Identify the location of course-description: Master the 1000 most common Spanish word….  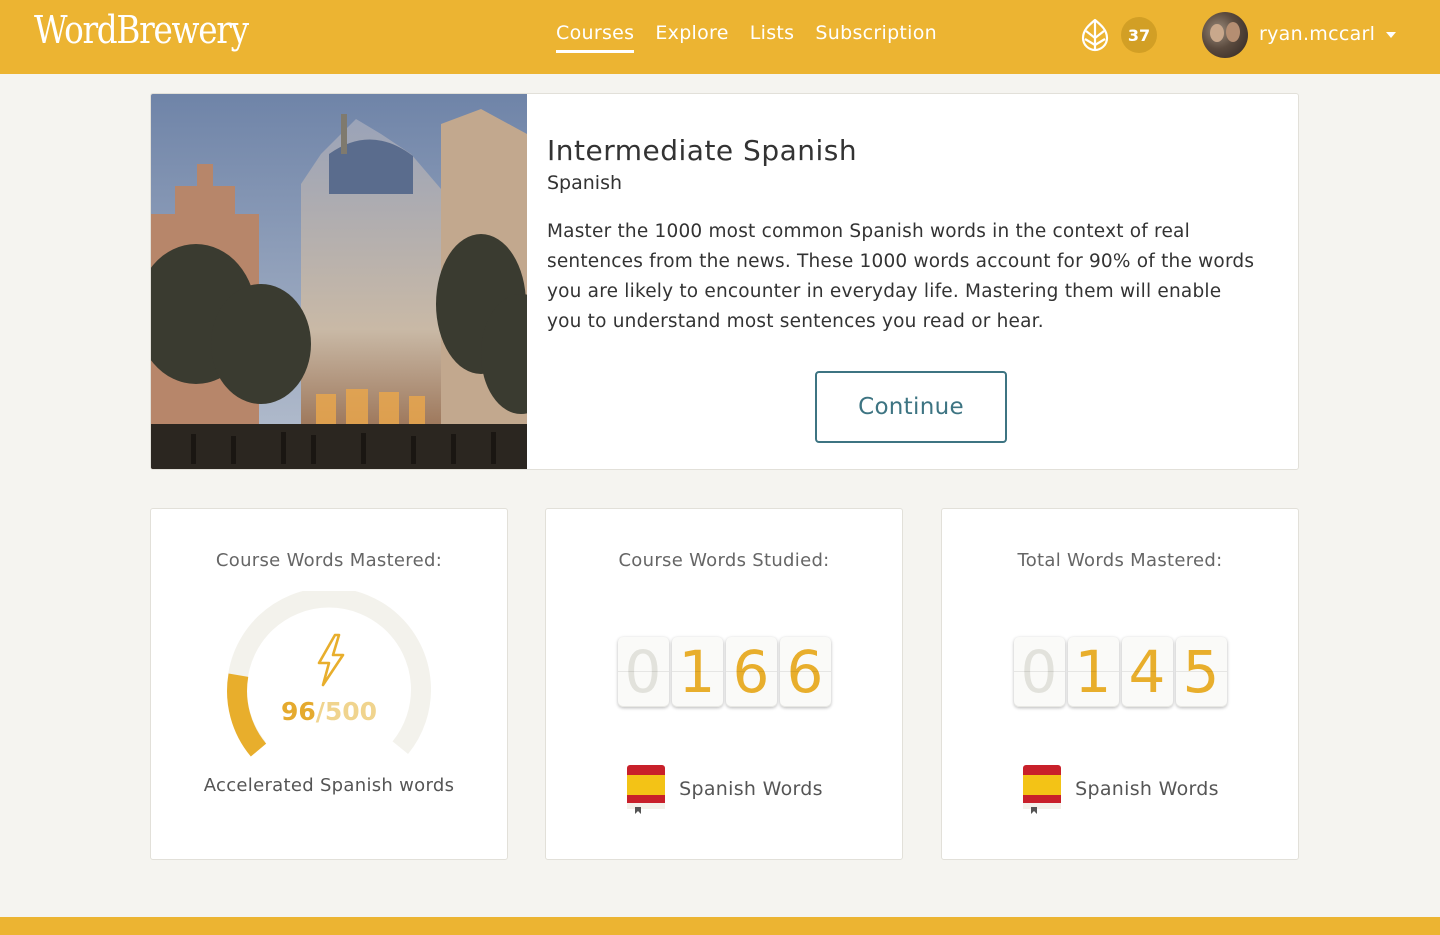
(901, 276).